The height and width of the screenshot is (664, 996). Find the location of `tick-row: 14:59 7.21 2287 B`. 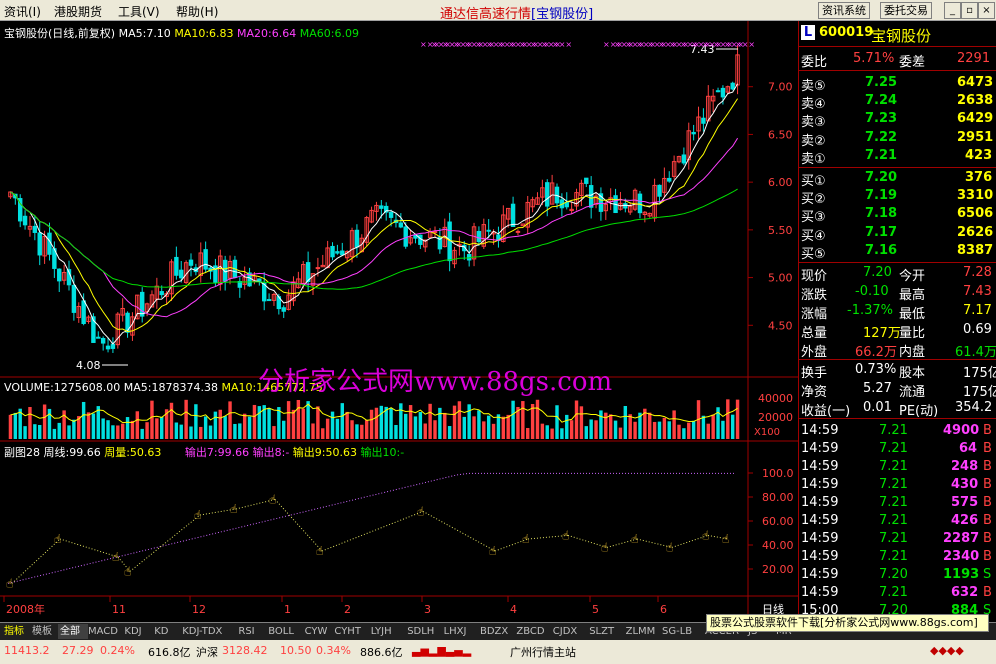

tick-row: 14:59 7.21 2287 B is located at coordinates (897, 540).